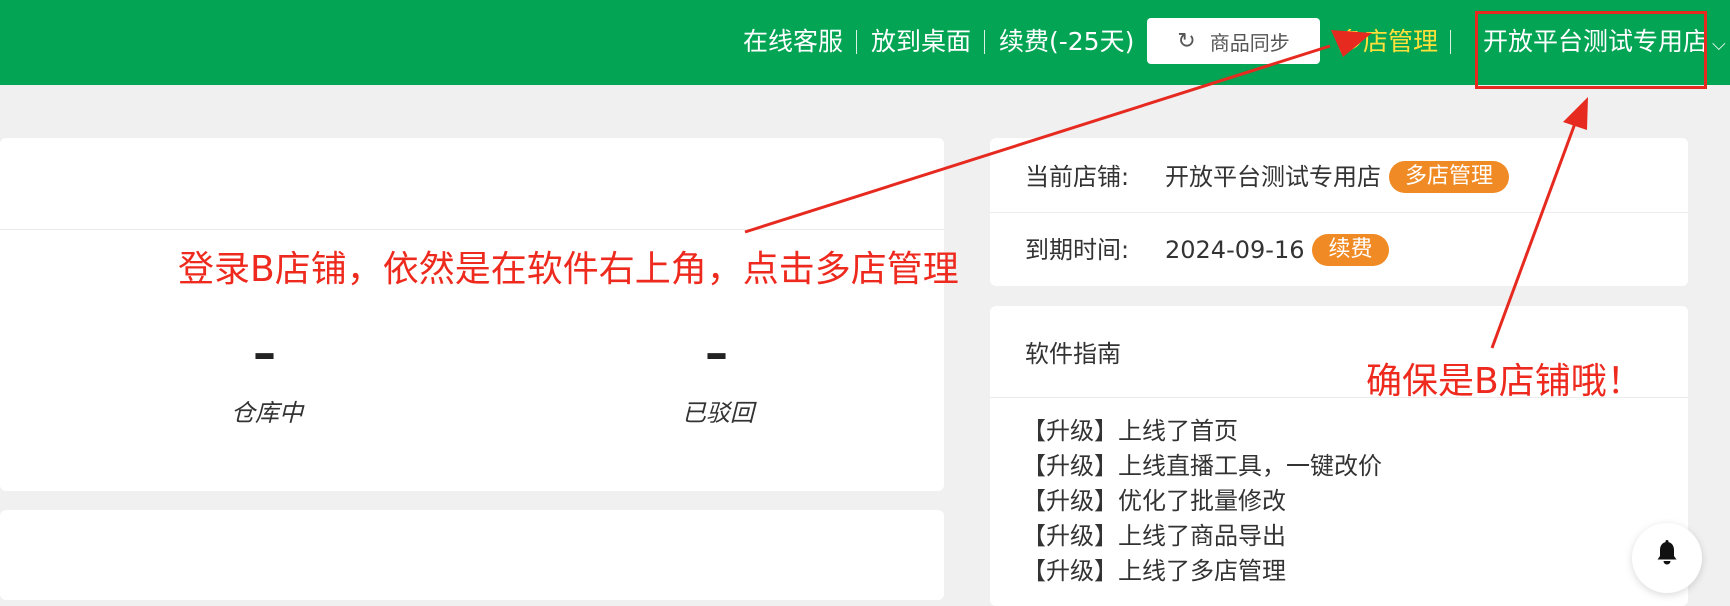  I want to click on guide-item: 【升级】上线了多店管理, so click(1202, 571).